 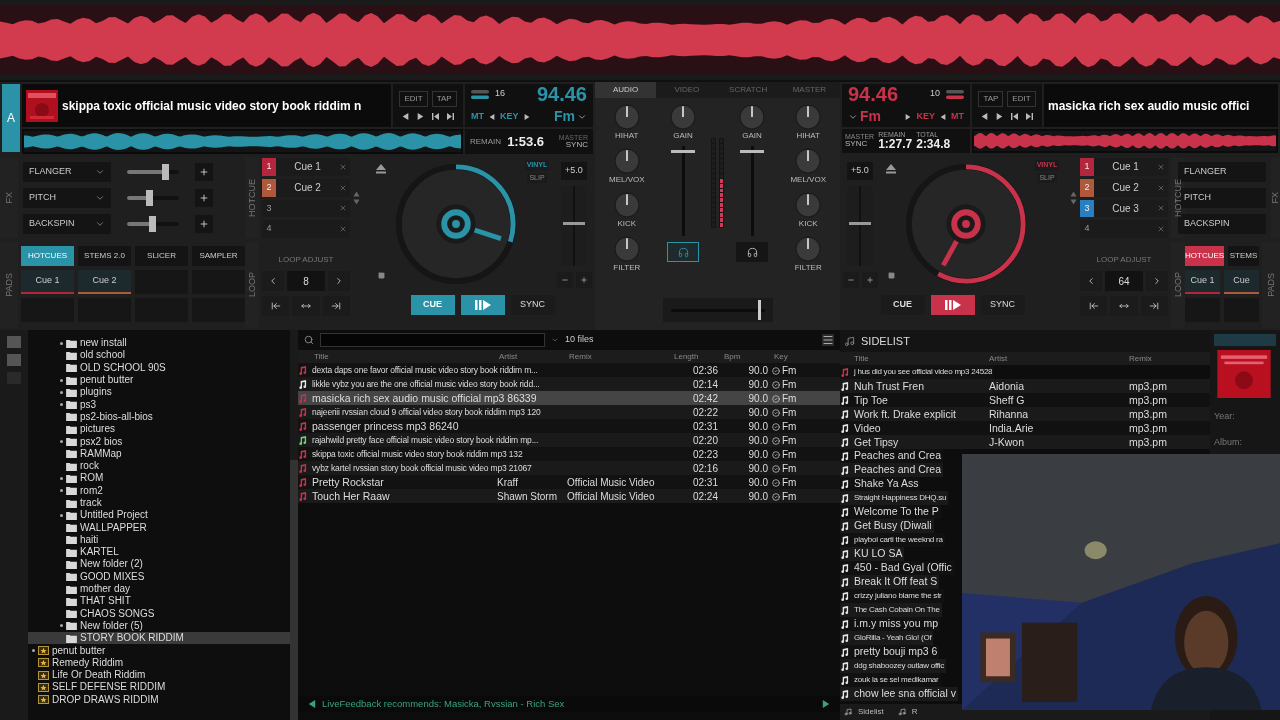 What do you see at coordinates (569, 370) in the screenshot?
I see `track-row: dexta daps one favor official music video story book riddim m... 02:36 90.0 Fm` at bounding box center [569, 370].